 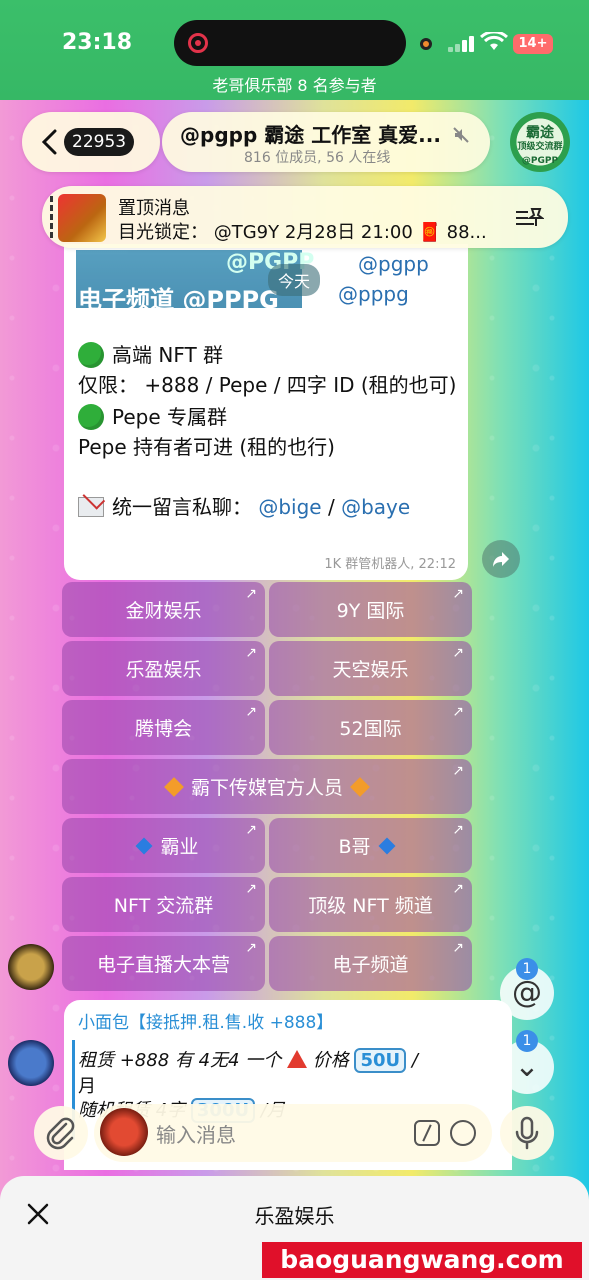 What do you see at coordinates (533, 44) in the screenshot?
I see `battery-indicator: 14+` at bounding box center [533, 44].